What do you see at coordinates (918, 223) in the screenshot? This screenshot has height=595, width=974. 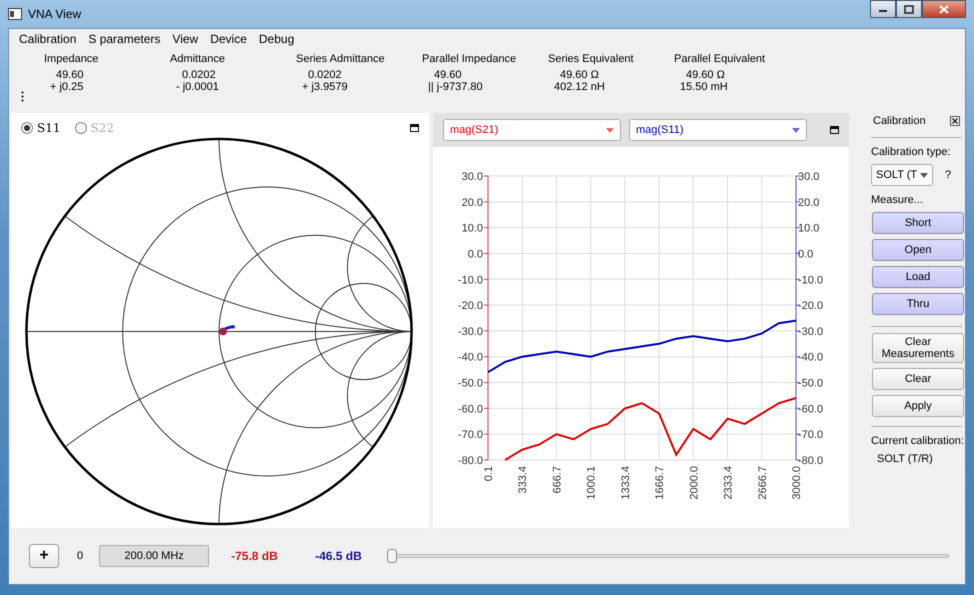 I see `calibration-button: Short` at bounding box center [918, 223].